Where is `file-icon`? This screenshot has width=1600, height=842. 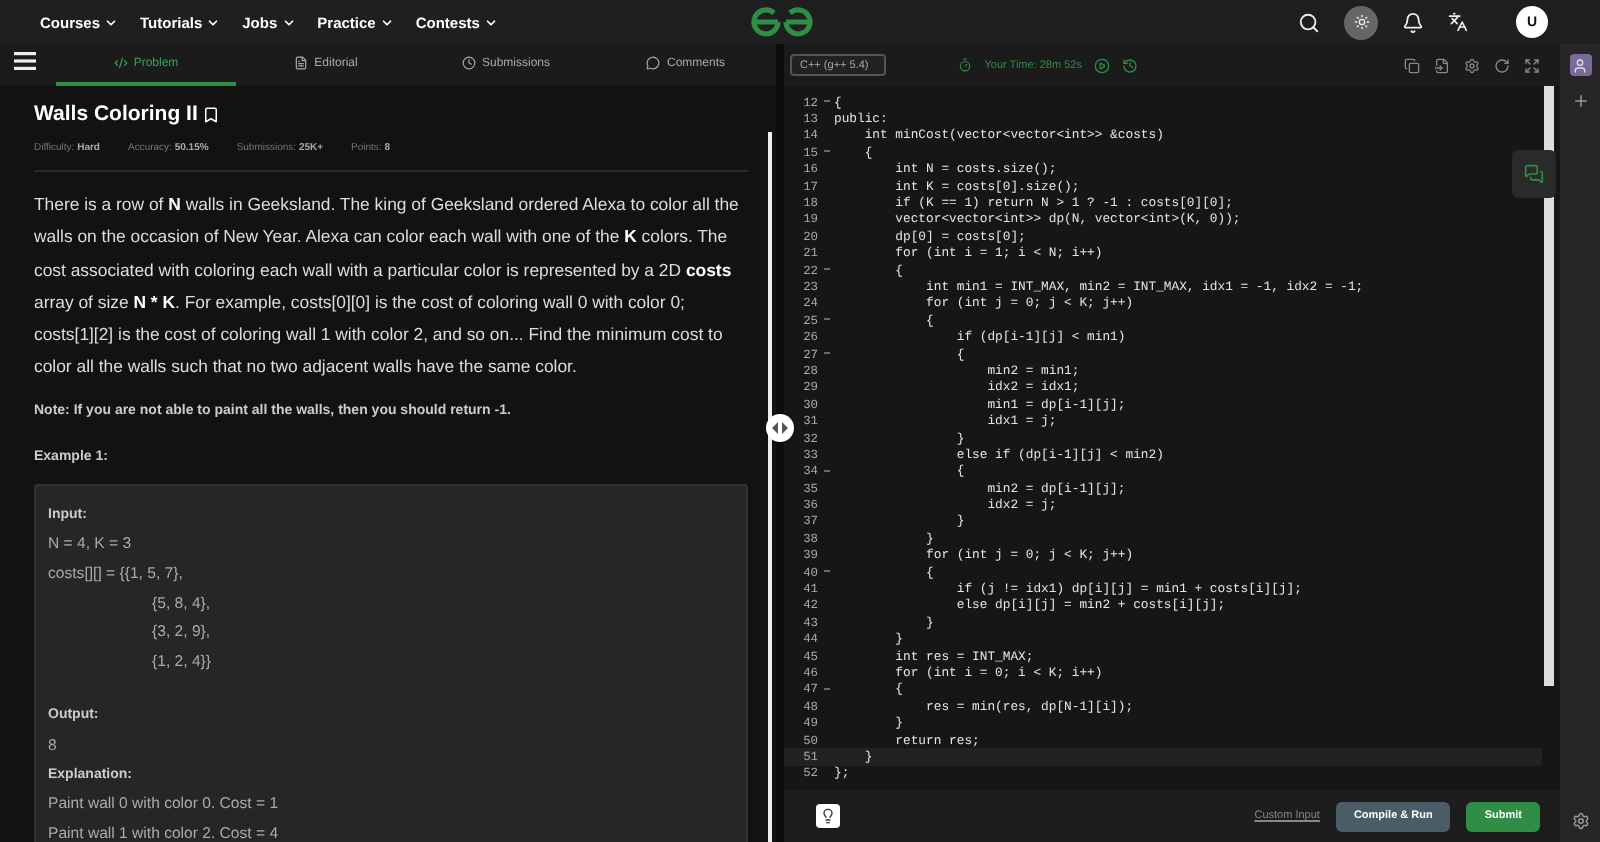 file-icon is located at coordinates (1442, 65).